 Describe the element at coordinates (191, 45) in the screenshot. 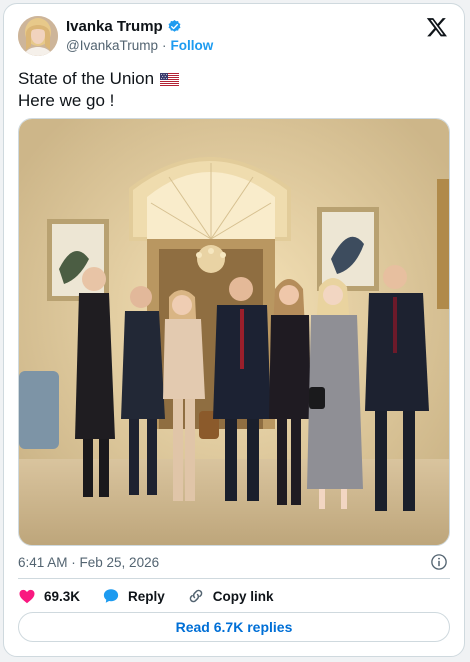

I see `follow-button: Follow` at that location.